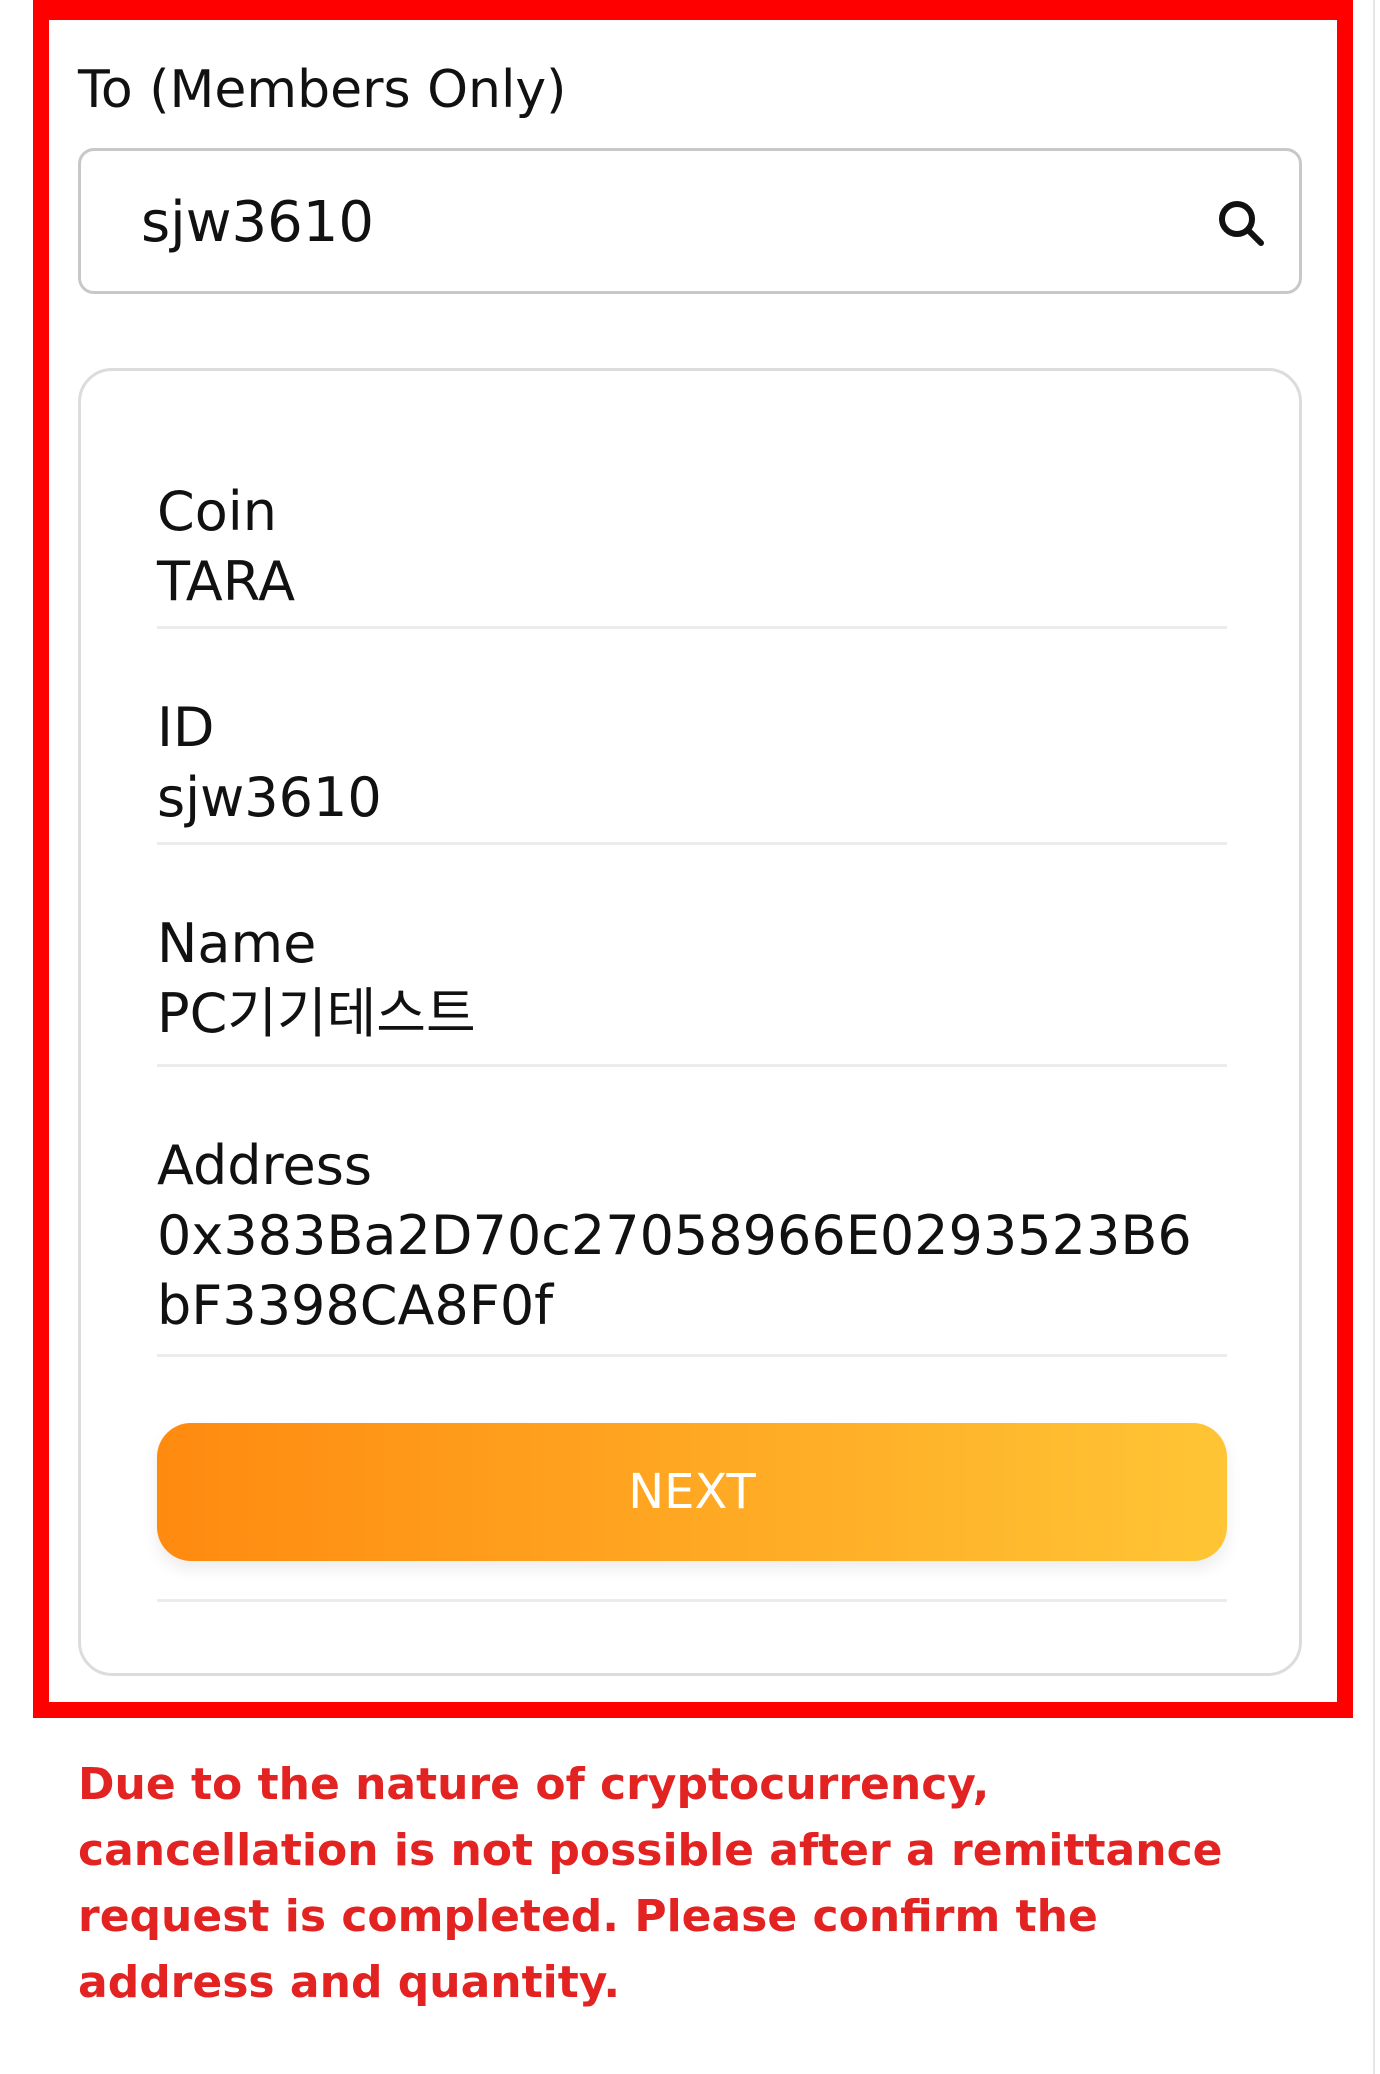  I want to click on name-value: PC기기테스트, so click(316, 1013).